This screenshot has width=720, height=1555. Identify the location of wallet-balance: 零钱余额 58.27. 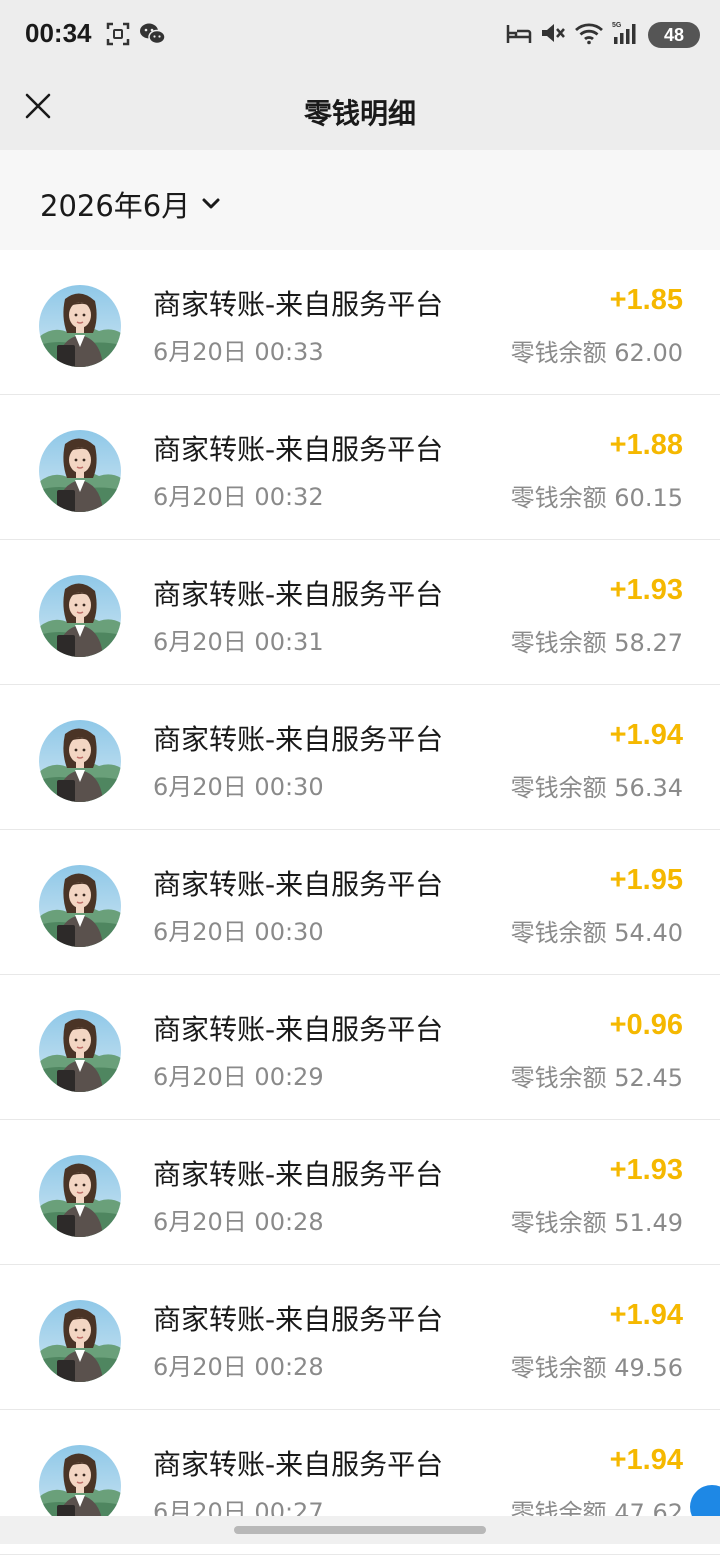
(596, 643).